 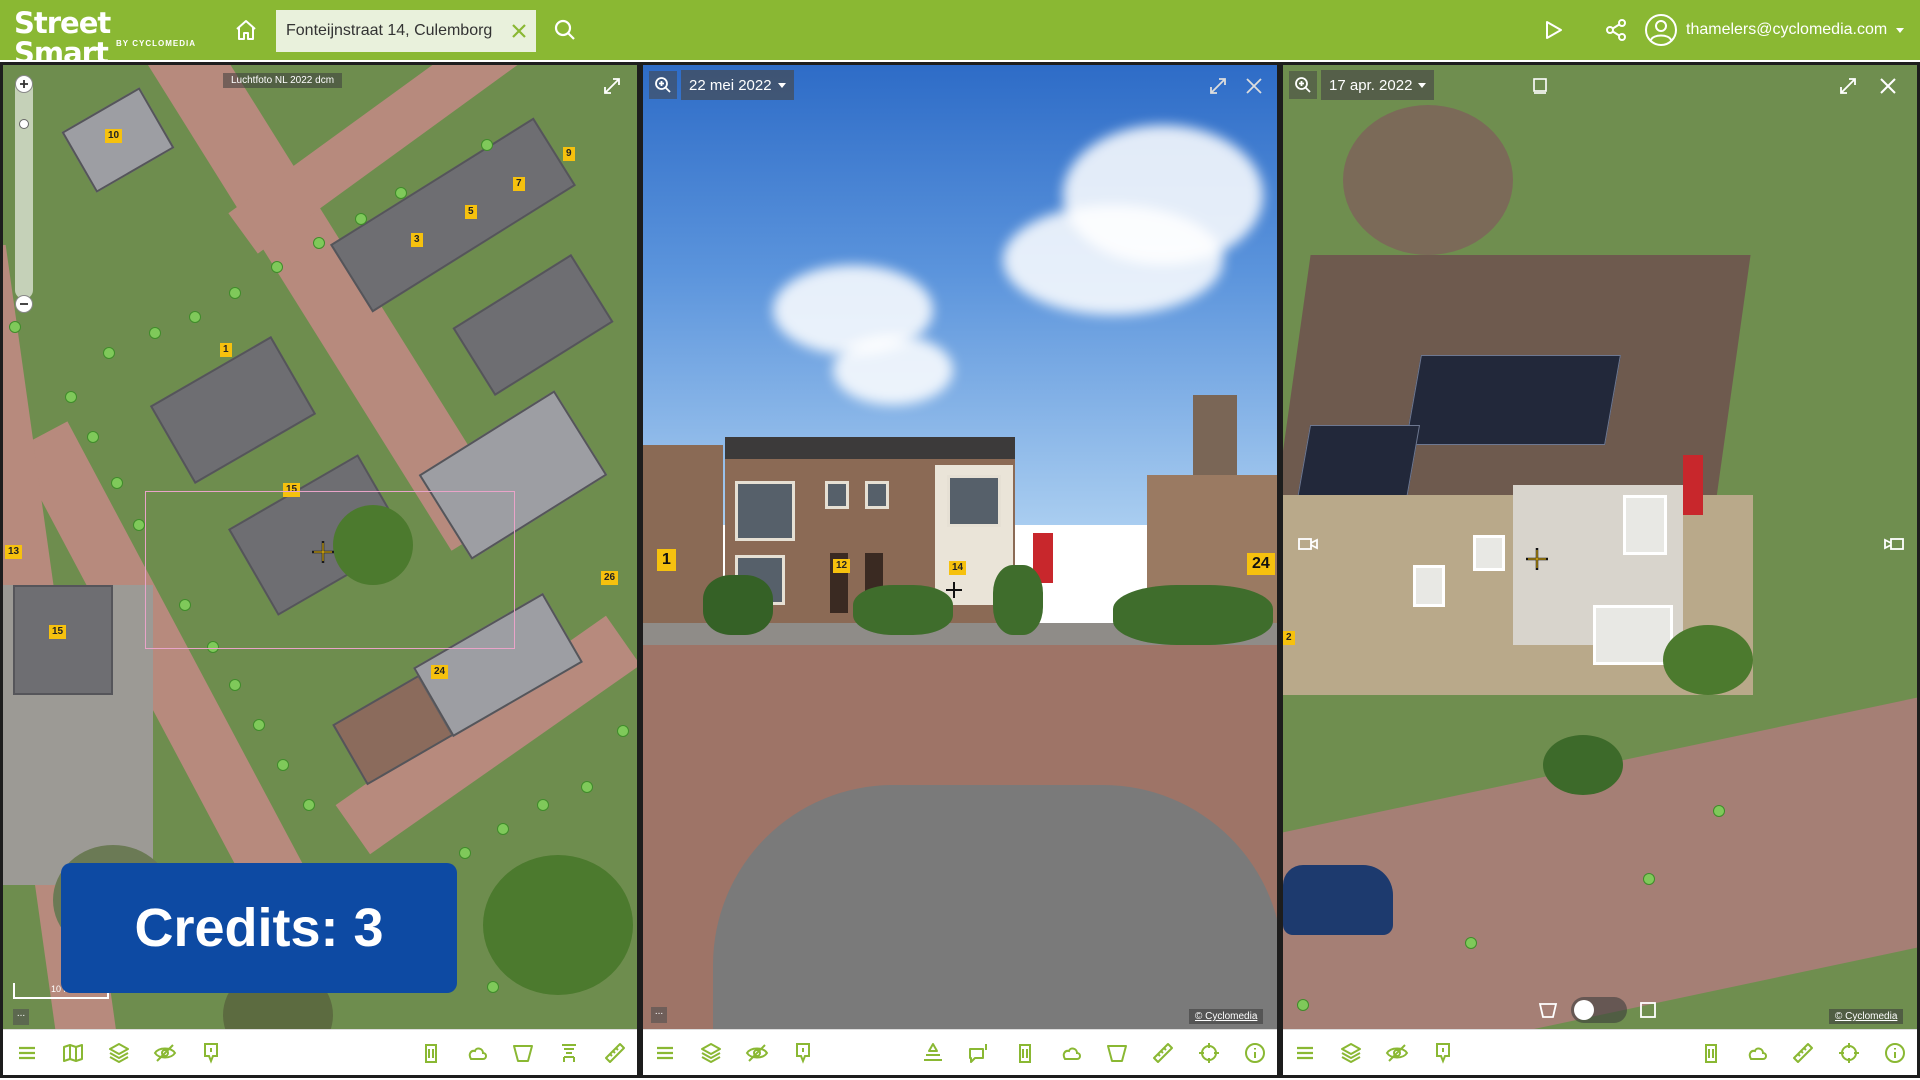 I want to click on map-type-toggle-right, so click(x=1648, y=1010).